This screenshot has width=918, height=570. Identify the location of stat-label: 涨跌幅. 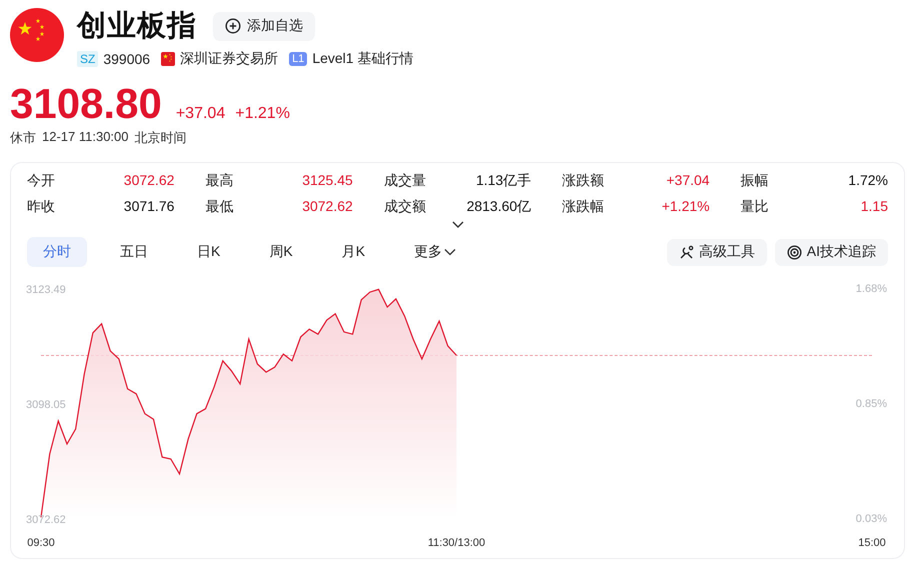
(583, 206).